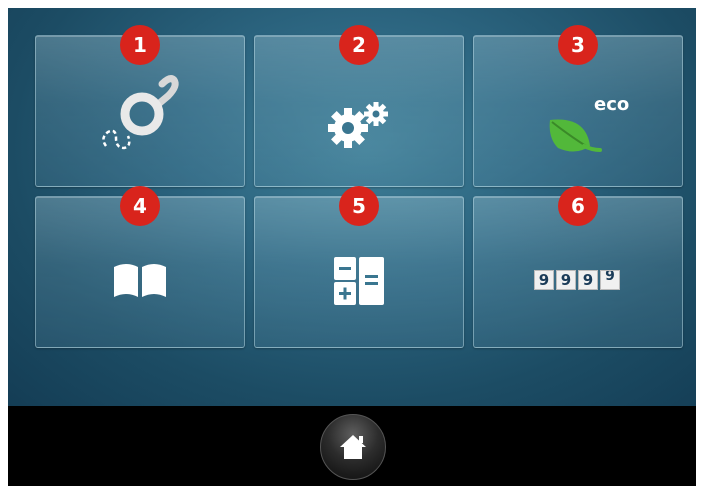  I want to click on home-icon, so click(353, 447).